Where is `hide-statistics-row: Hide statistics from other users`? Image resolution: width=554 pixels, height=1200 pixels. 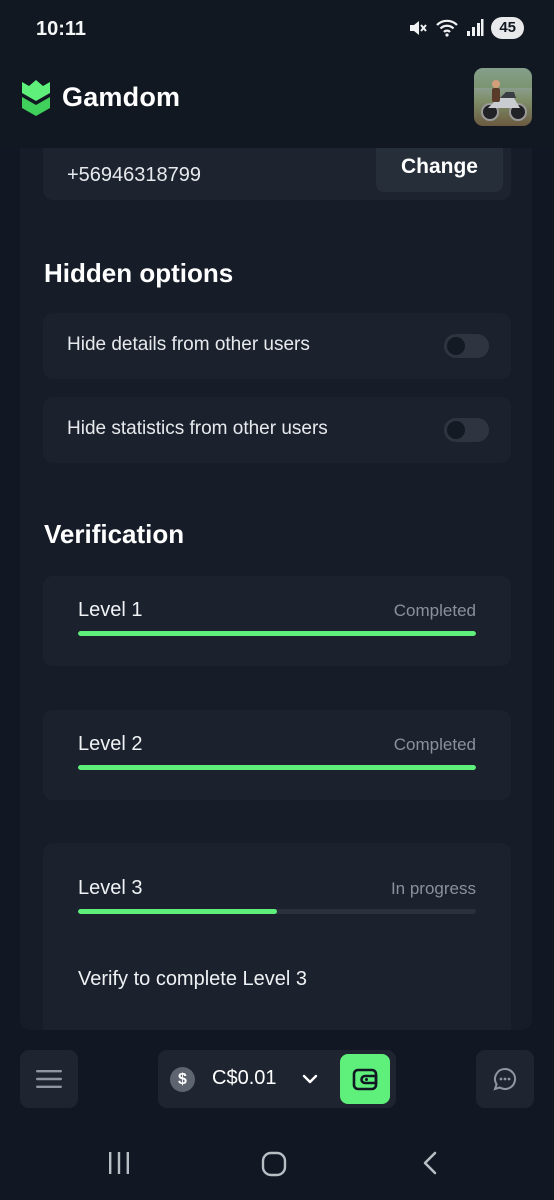
hide-statistics-row: Hide statistics from other users is located at coordinates (277, 430).